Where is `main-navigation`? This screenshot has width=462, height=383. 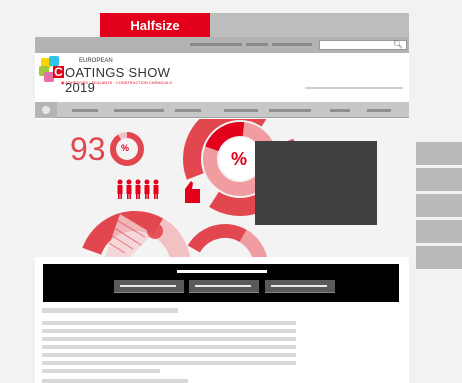 main-navigation is located at coordinates (222, 110).